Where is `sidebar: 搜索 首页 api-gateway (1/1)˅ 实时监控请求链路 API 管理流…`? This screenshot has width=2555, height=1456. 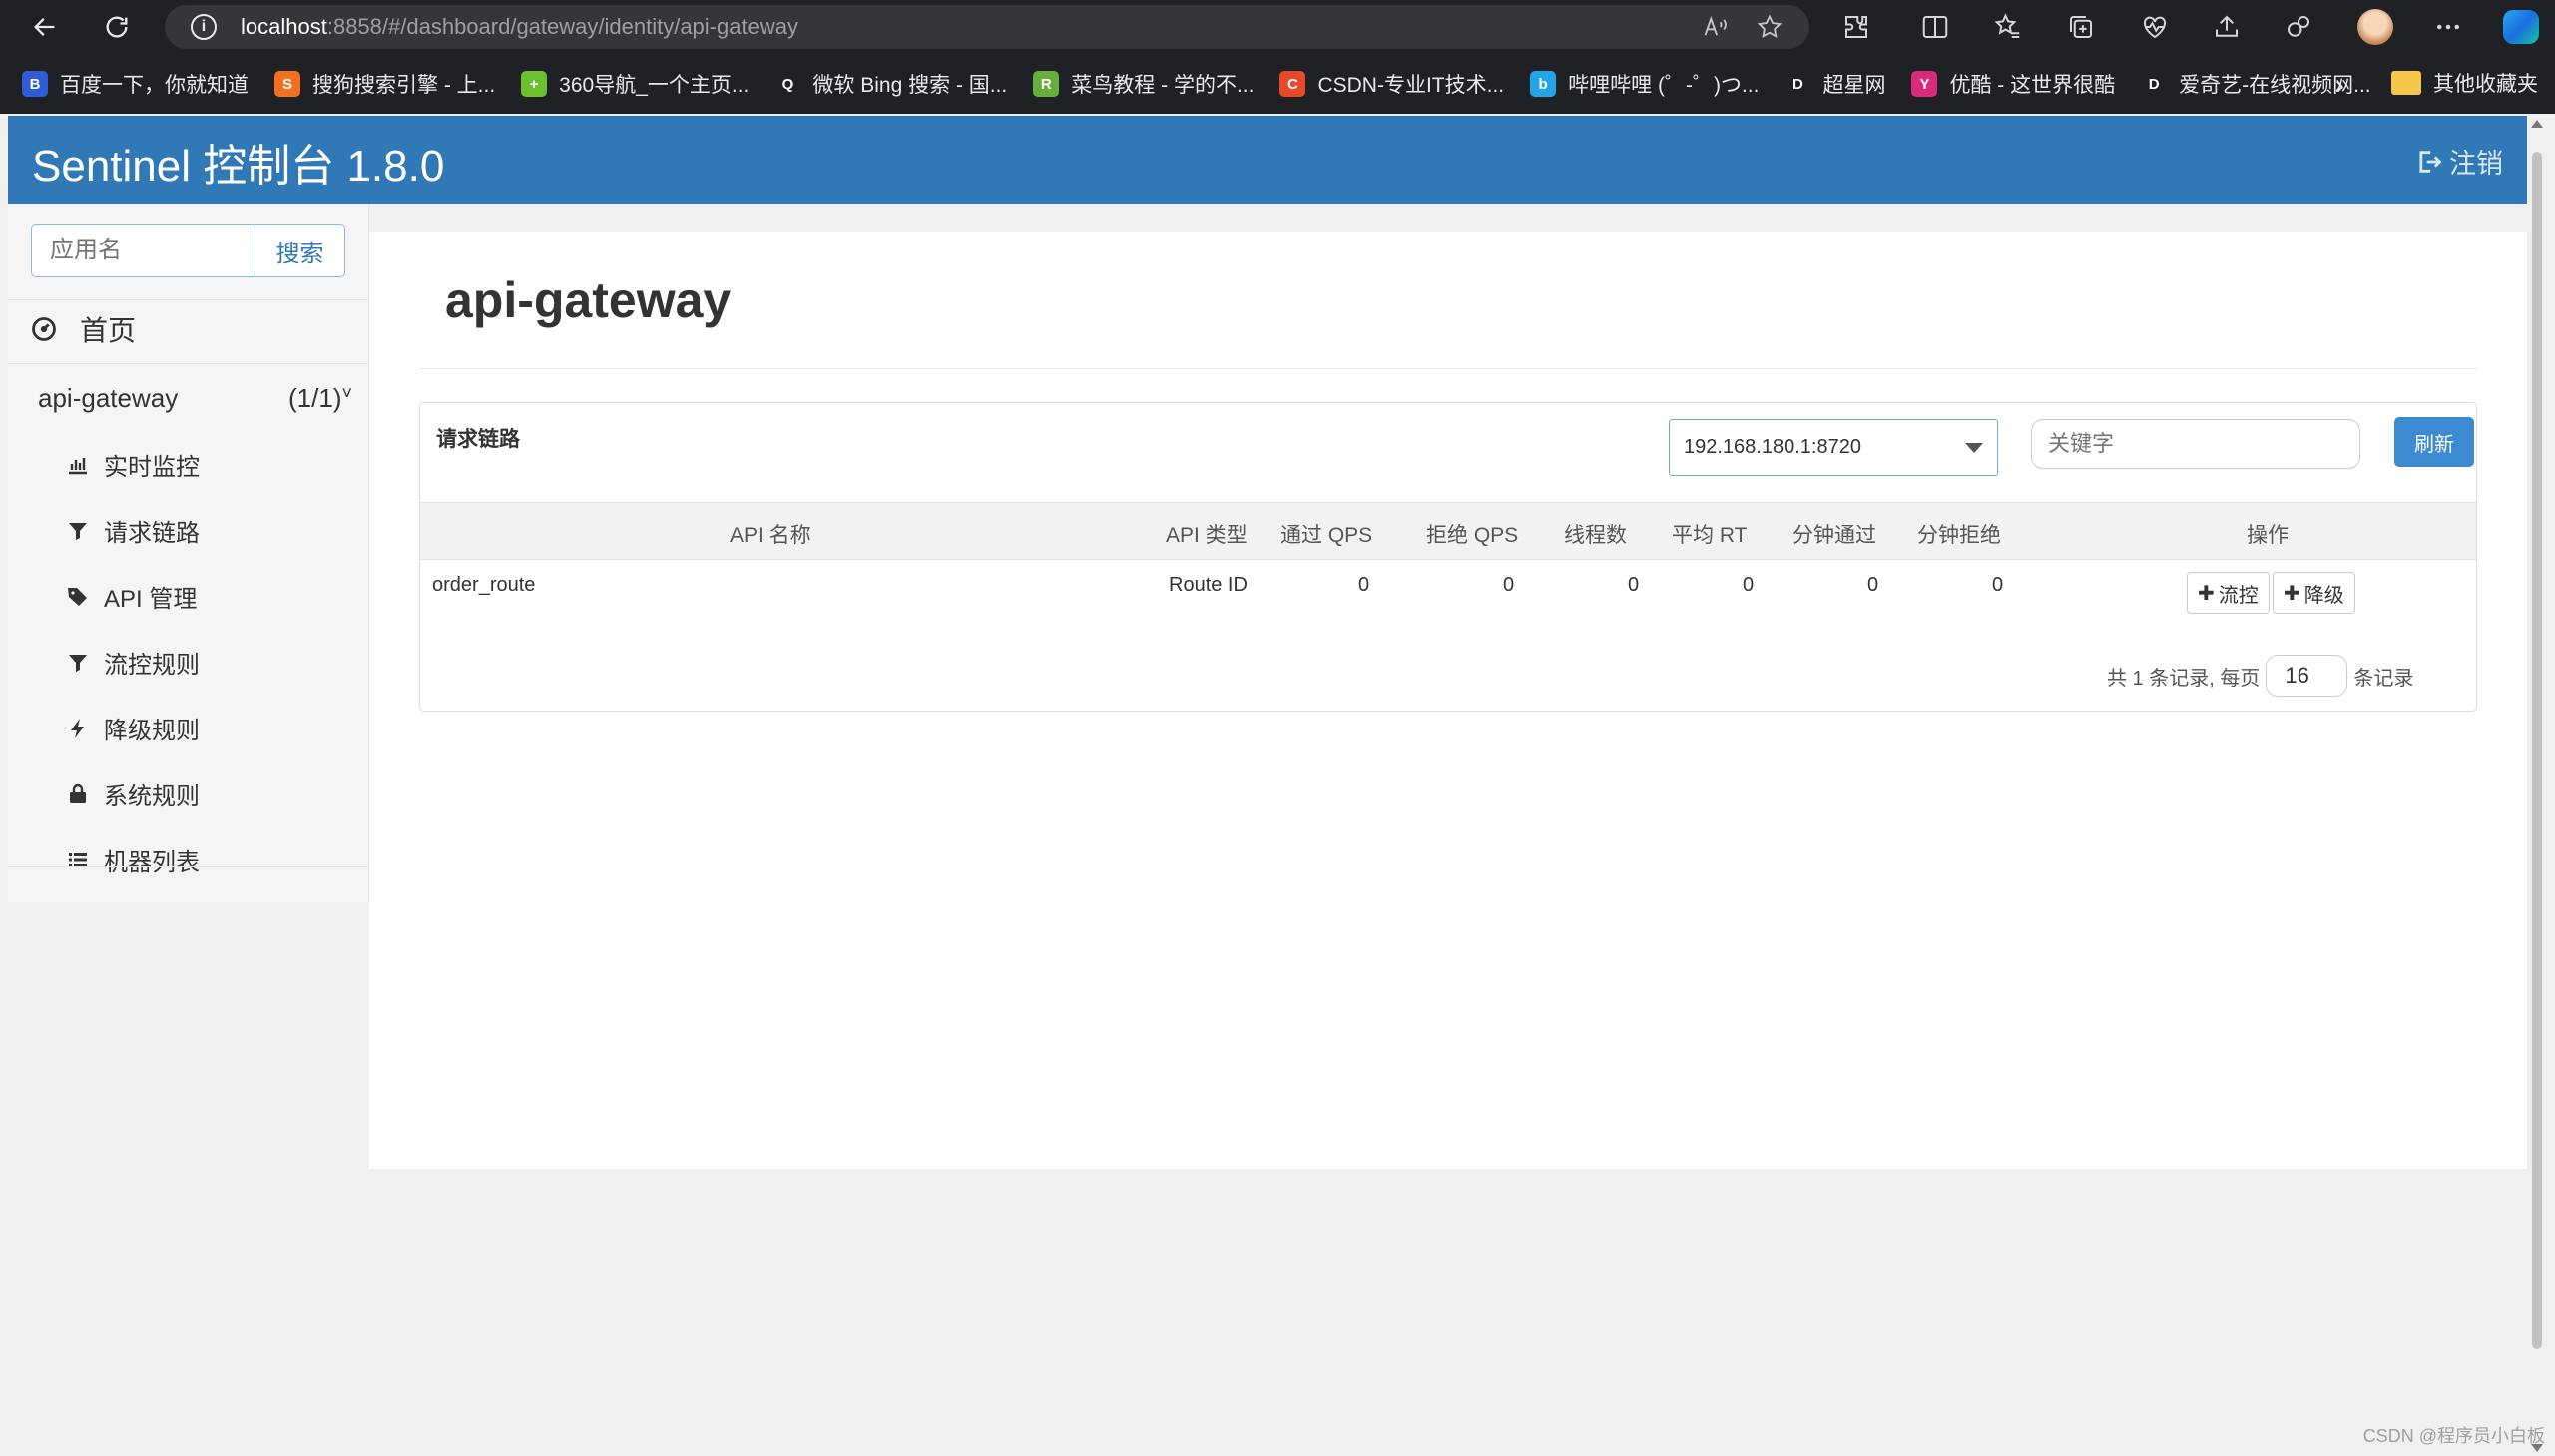 sidebar: 搜索 首页 api-gateway (1/1)˅ 实时监控请求链路 API 管理流… is located at coordinates (188, 553).